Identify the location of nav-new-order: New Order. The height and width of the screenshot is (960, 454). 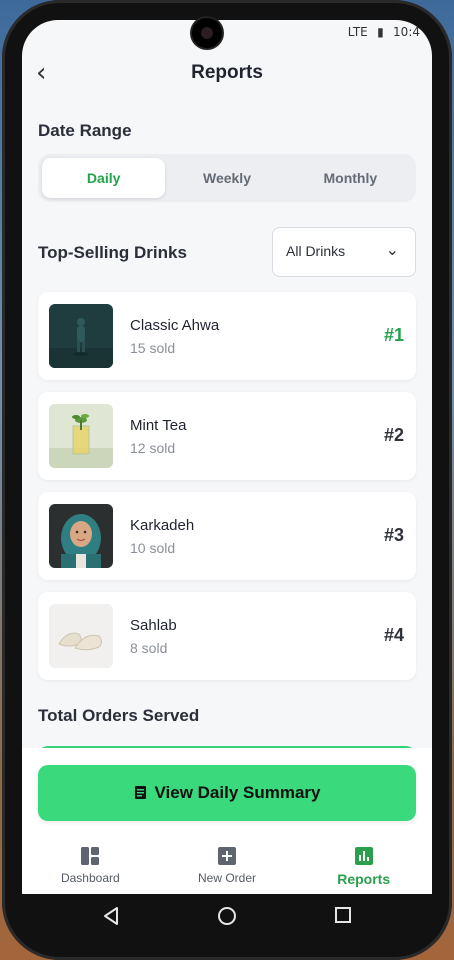
(227, 867).